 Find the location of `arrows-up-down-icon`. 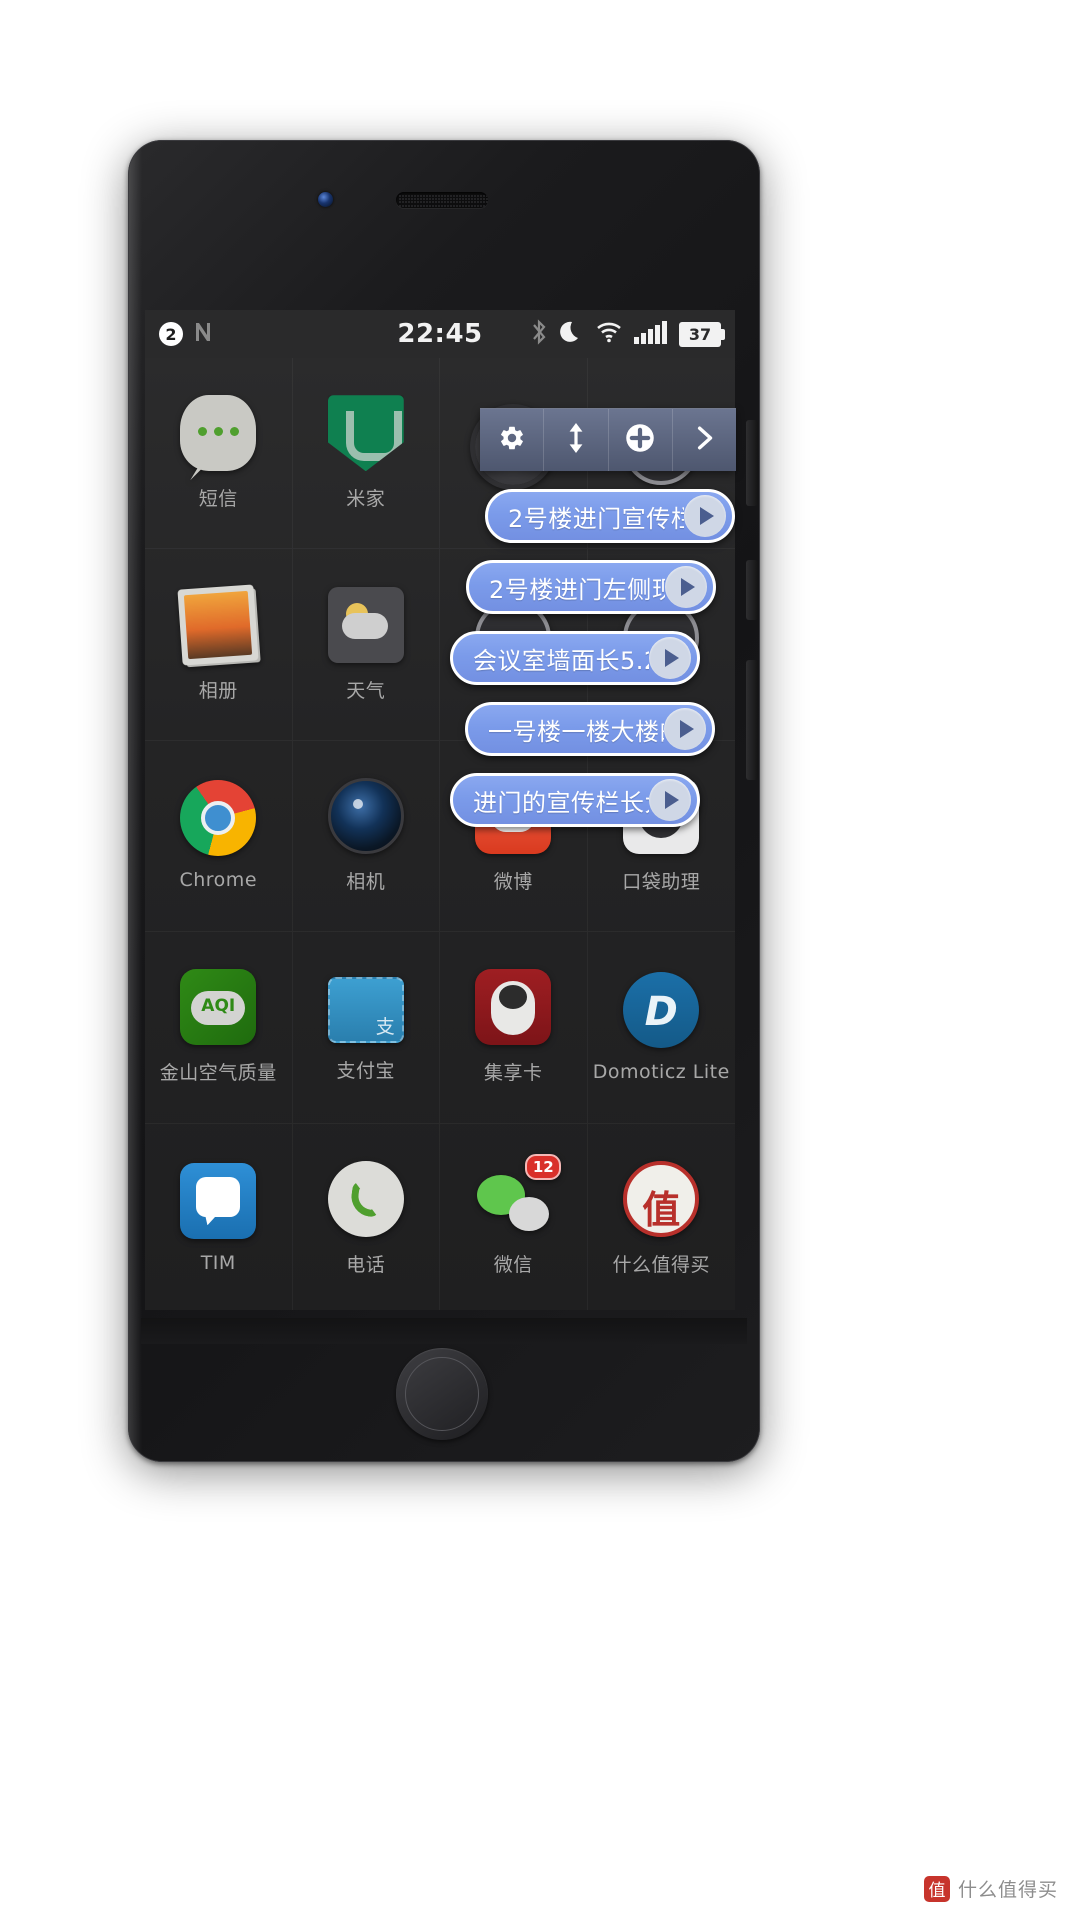

arrows-up-down-icon is located at coordinates (576, 440).